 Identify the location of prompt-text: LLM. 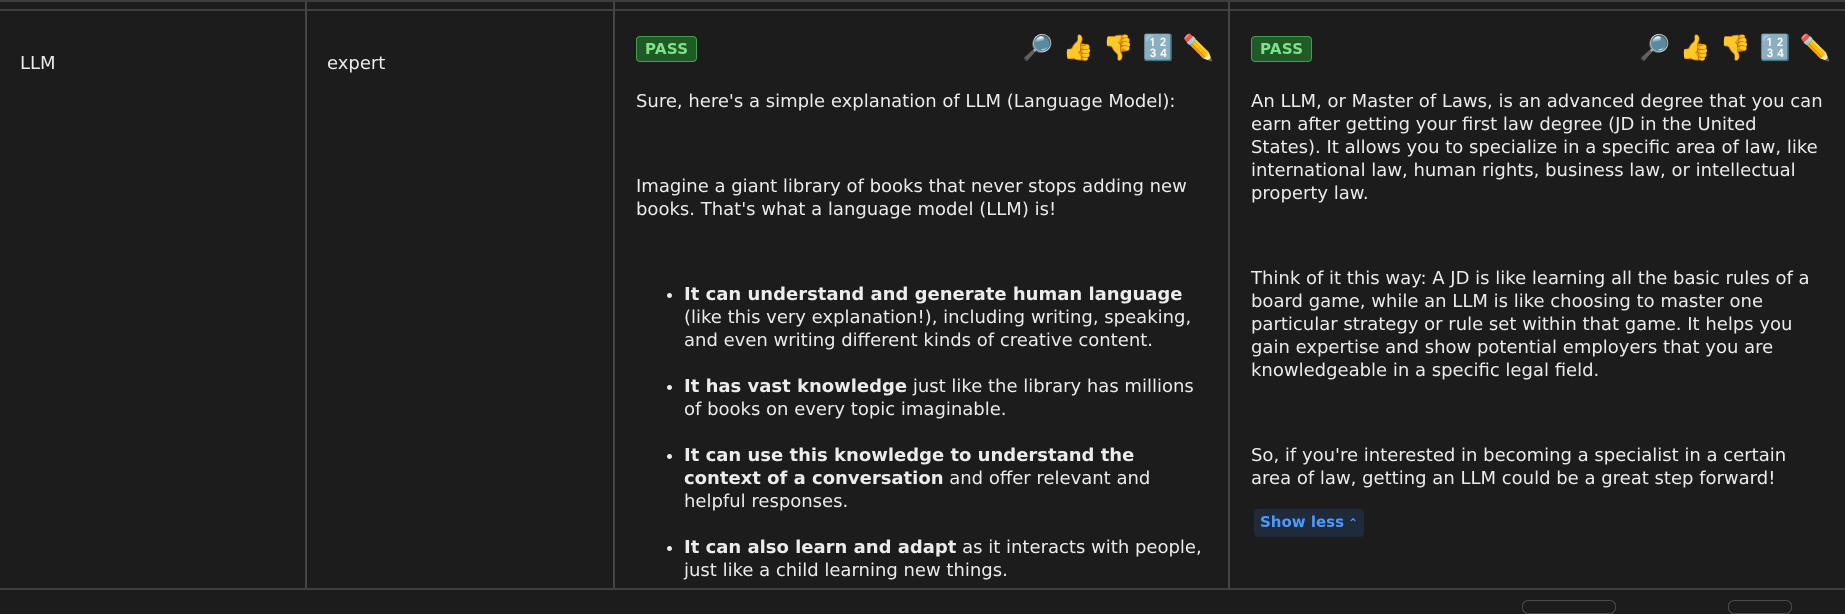
(38, 63).